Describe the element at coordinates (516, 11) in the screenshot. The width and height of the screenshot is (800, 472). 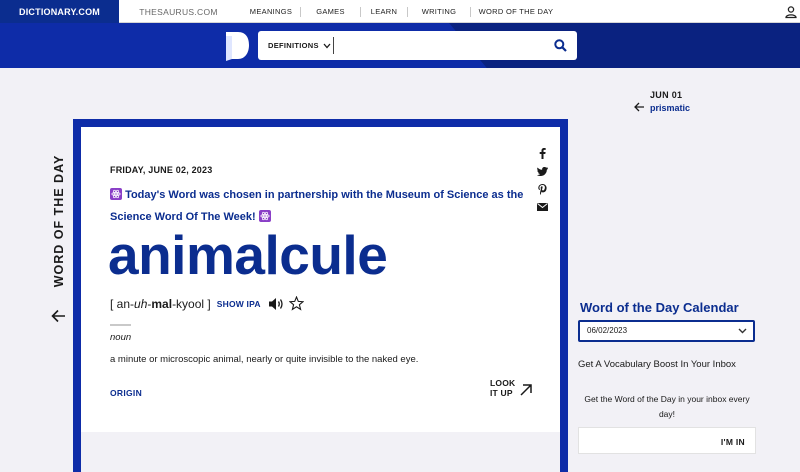
I see `nav-word-of-the-day: WORD OF THE DAY` at that location.